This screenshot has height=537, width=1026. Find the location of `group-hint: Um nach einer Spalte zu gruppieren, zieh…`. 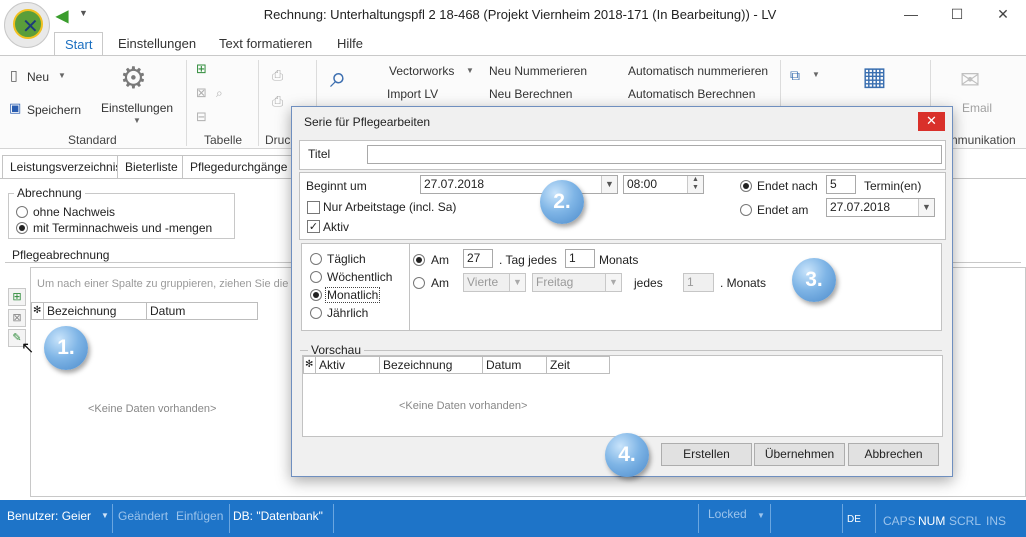

group-hint: Um nach einer Spalte zu gruppieren, zieh… is located at coordinates (171, 284).